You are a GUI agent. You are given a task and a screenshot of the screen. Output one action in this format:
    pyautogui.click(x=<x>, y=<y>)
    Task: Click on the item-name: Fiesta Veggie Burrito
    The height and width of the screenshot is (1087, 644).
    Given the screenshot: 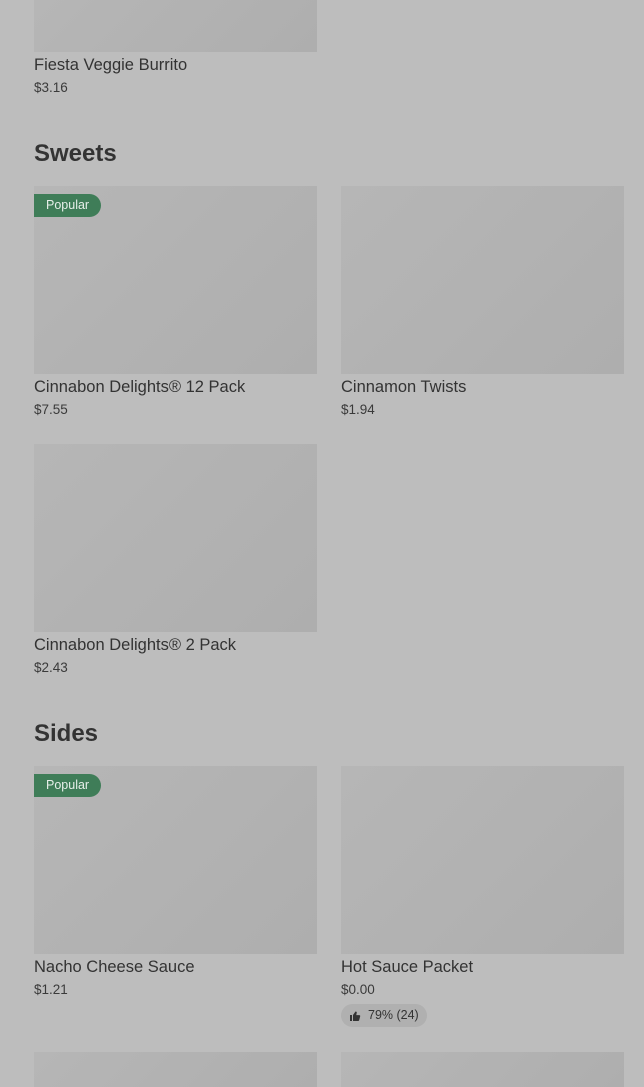 What is the action you would take?
    pyautogui.click(x=111, y=65)
    